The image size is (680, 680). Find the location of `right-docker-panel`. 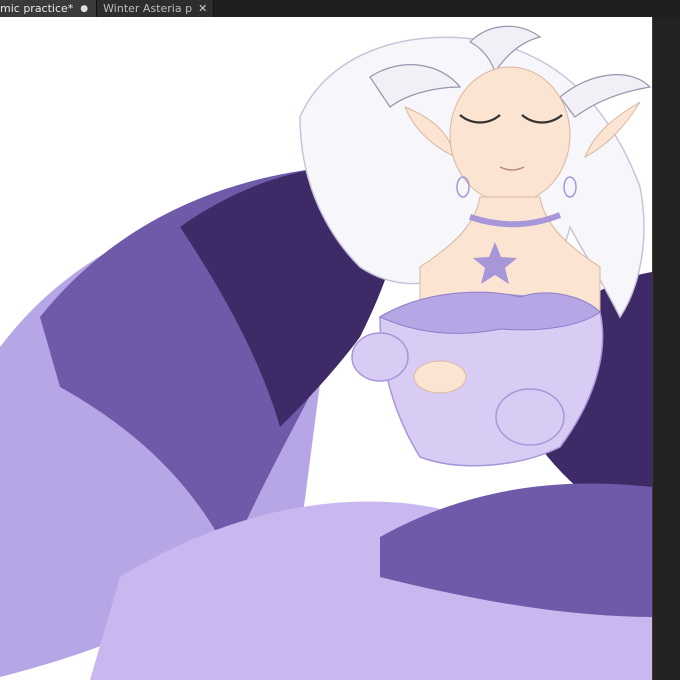

right-docker-panel is located at coordinates (666, 348).